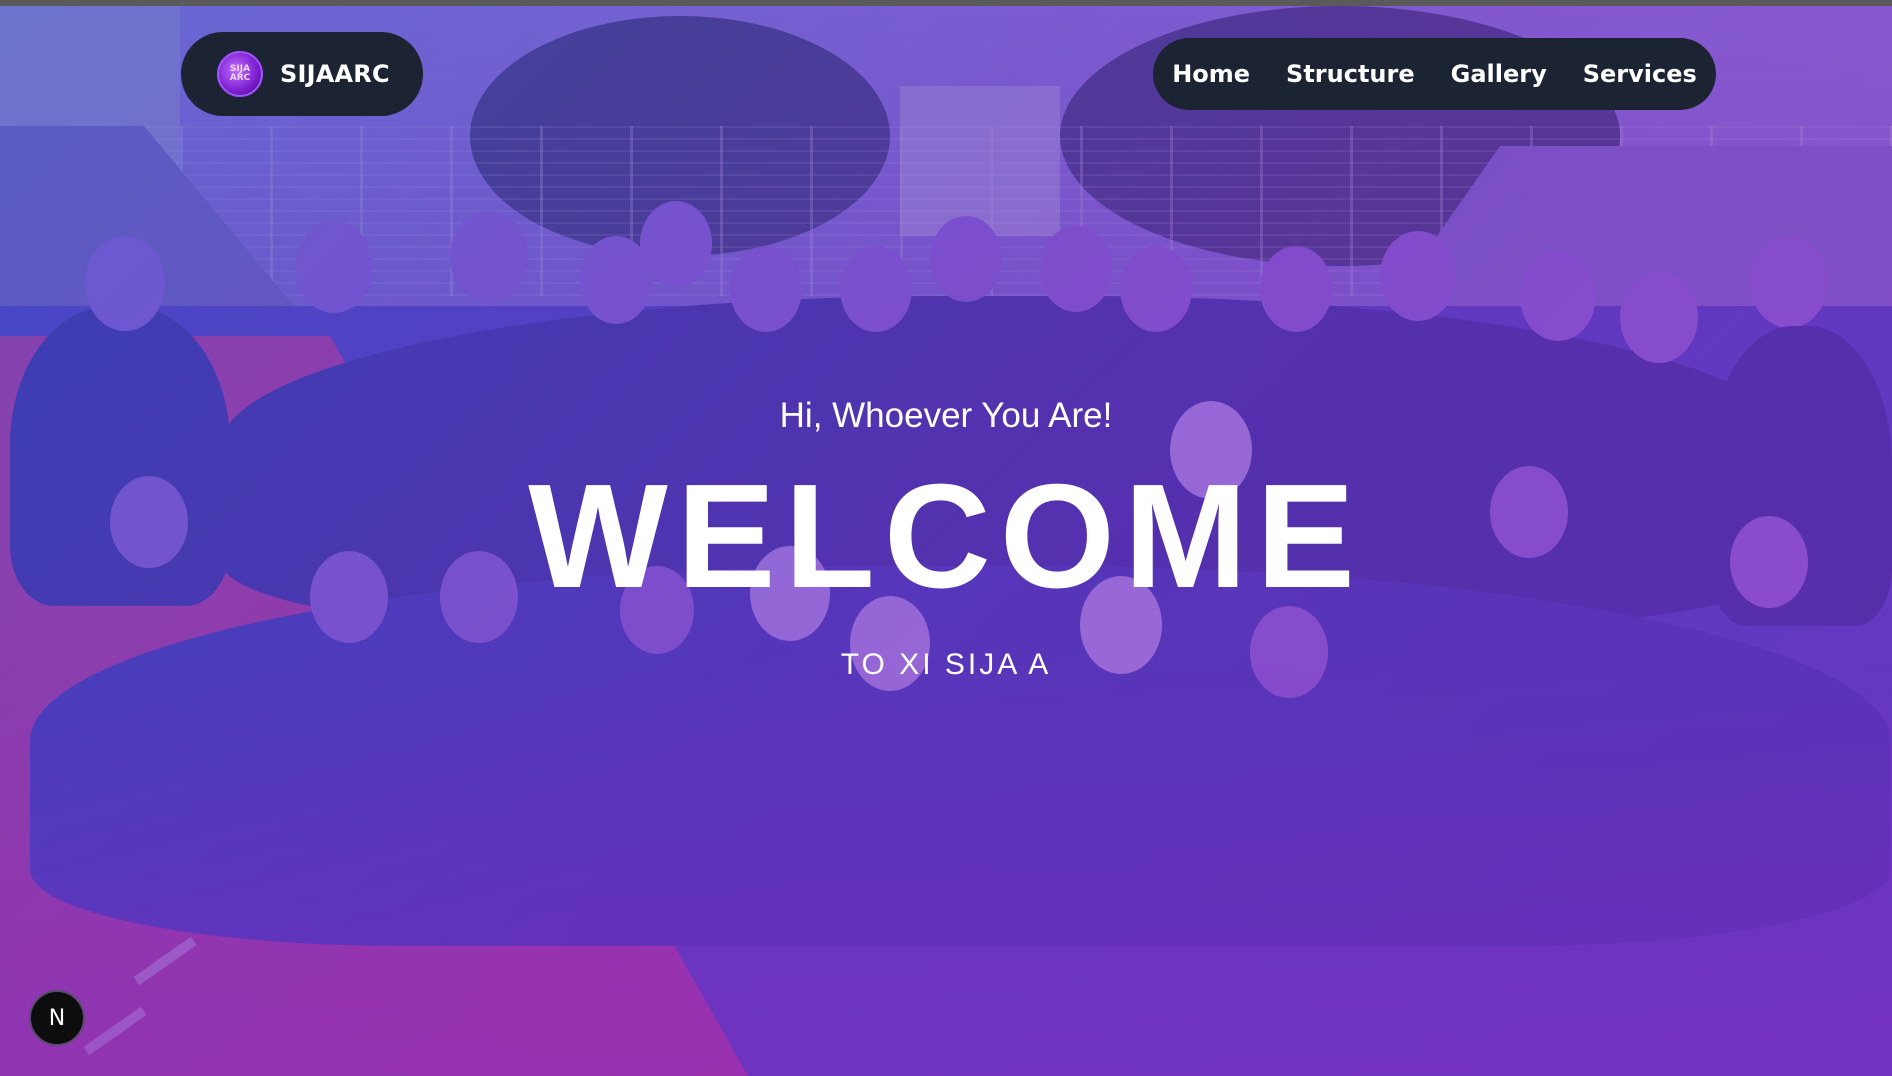 This screenshot has height=1076, width=1892. What do you see at coordinates (946, 536) in the screenshot?
I see `hero-headline: WELCOME` at bounding box center [946, 536].